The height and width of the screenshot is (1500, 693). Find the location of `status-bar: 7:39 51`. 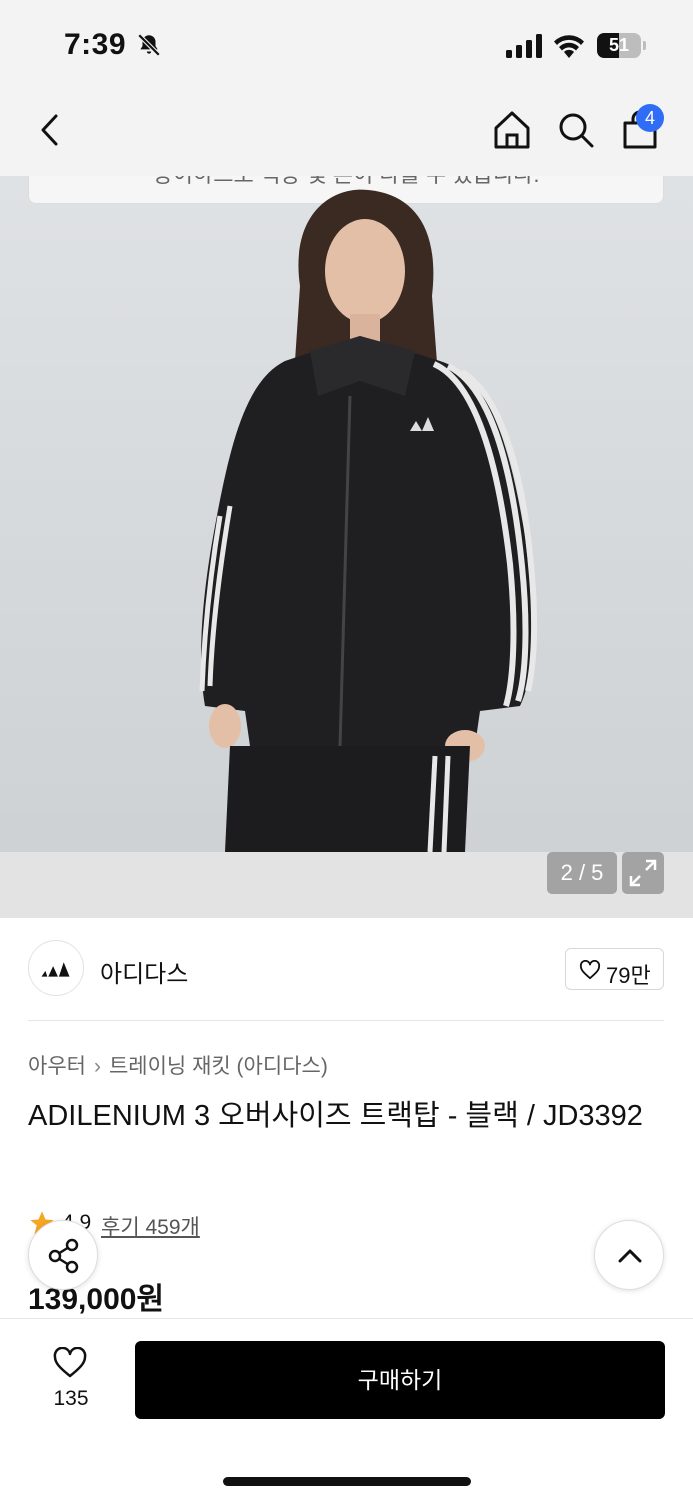

status-bar: 7:39 51 is located at coordinates (346, 45).